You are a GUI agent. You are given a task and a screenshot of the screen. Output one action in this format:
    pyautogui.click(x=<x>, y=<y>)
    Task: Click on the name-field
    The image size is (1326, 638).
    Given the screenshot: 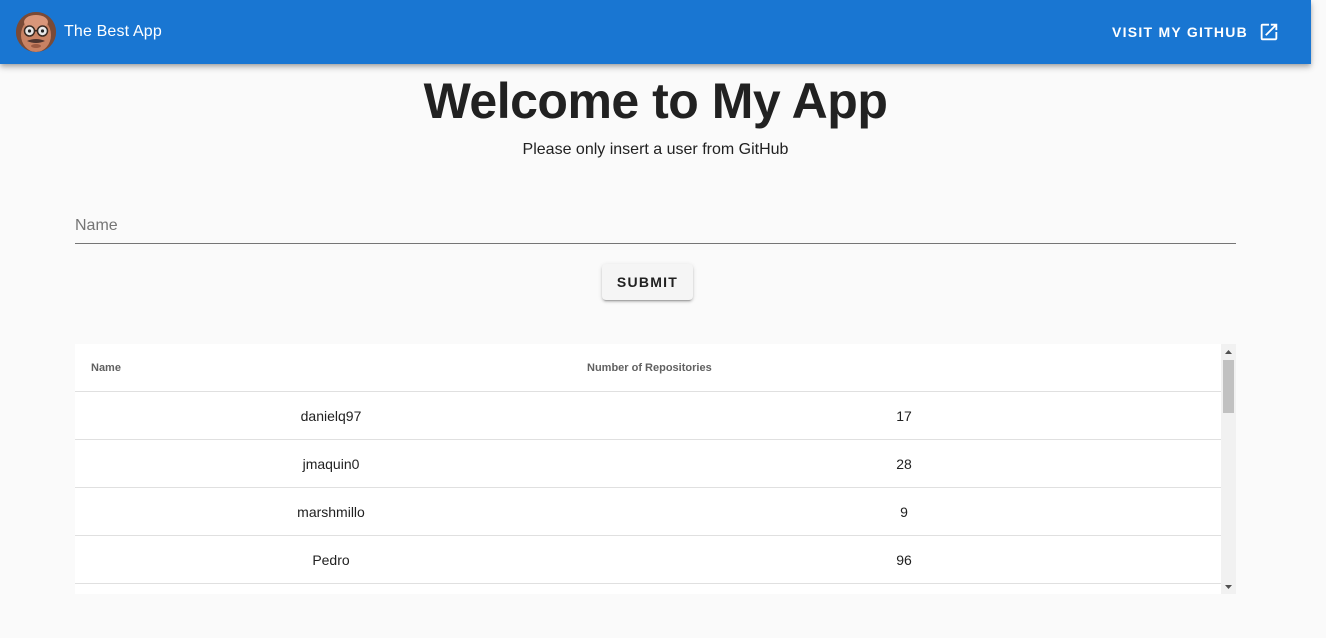 What is the action you would take?
    pyautogui.click(x=655, y=228)
    